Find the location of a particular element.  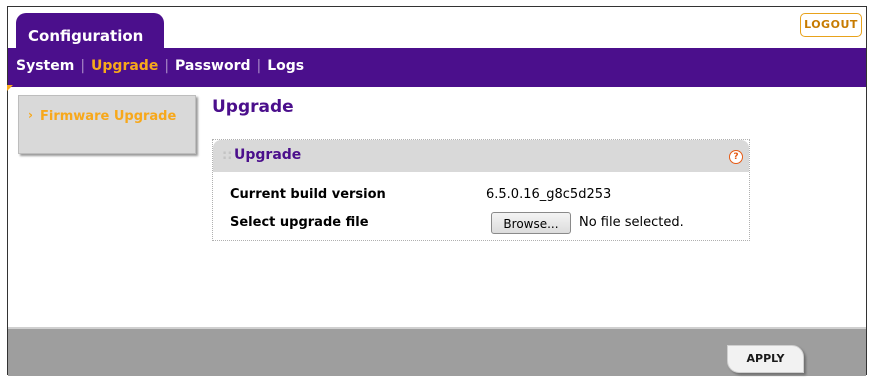

help-icon: ? is located at coordinates (736, 157).